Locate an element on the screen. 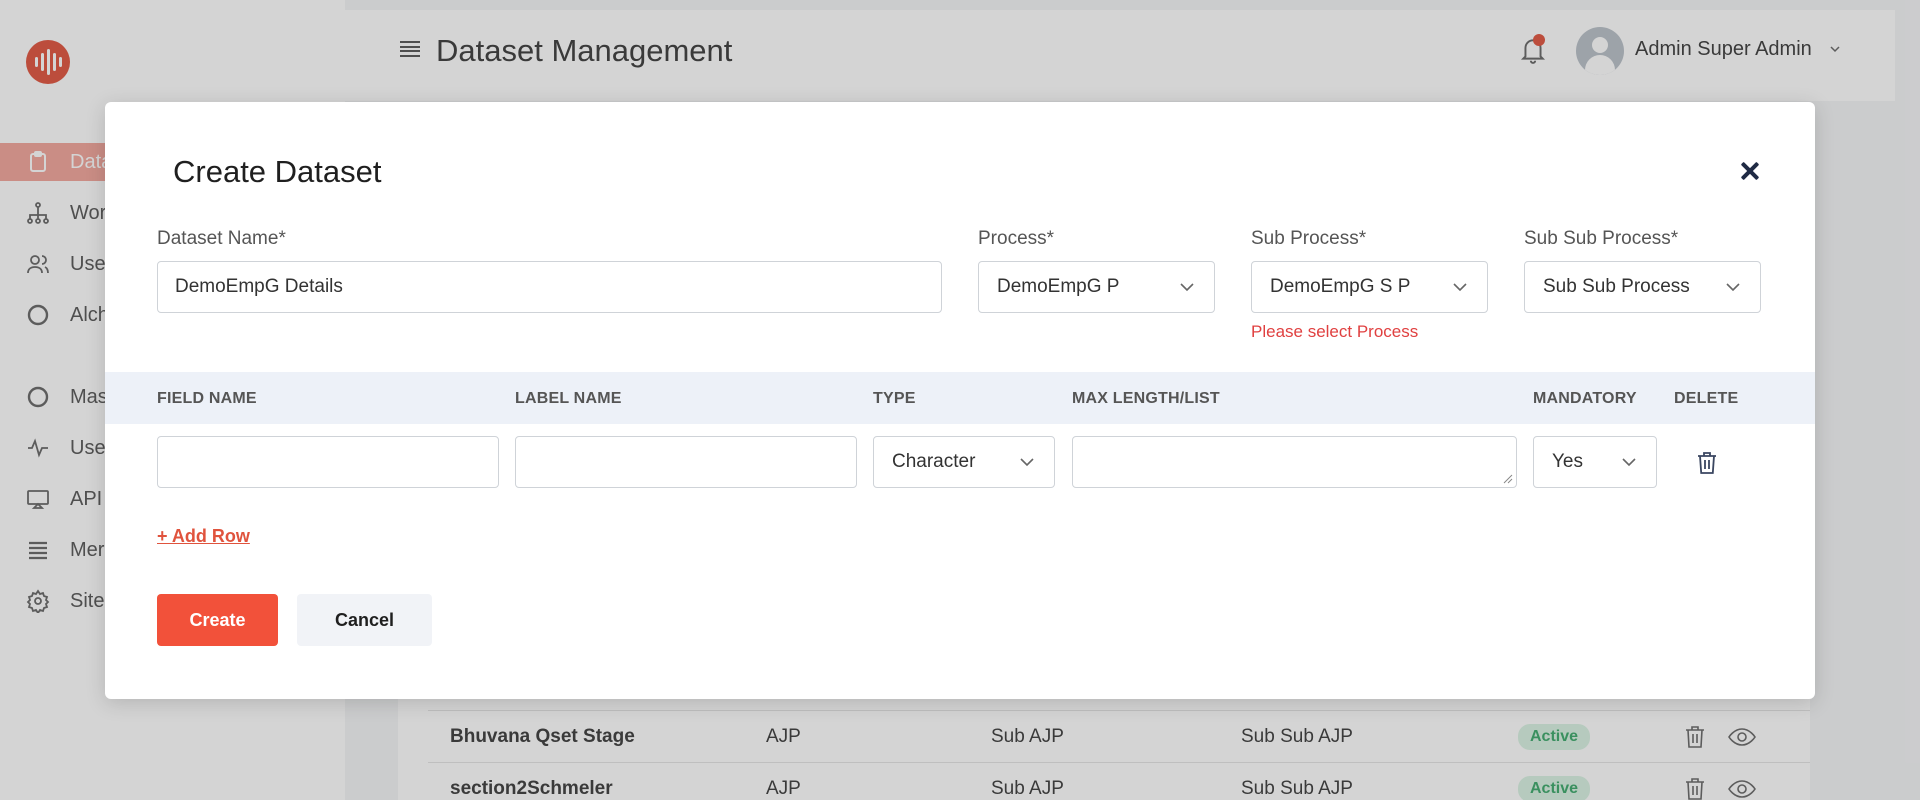 This screenshot has width=1920, height=800. max-length-textarea is located at coordinates (1294, 462).